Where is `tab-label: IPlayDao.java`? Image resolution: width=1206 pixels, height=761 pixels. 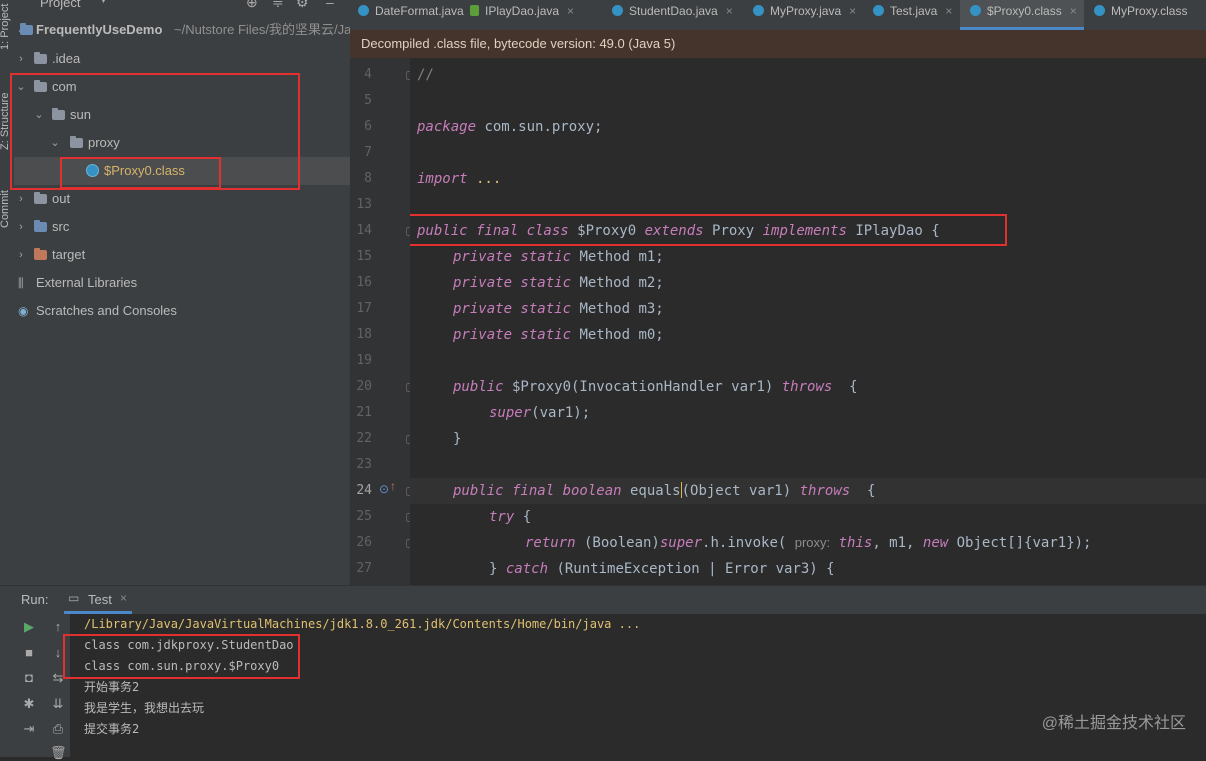
tab-label: IPlayDao.java is located at coordinates (522, 11).